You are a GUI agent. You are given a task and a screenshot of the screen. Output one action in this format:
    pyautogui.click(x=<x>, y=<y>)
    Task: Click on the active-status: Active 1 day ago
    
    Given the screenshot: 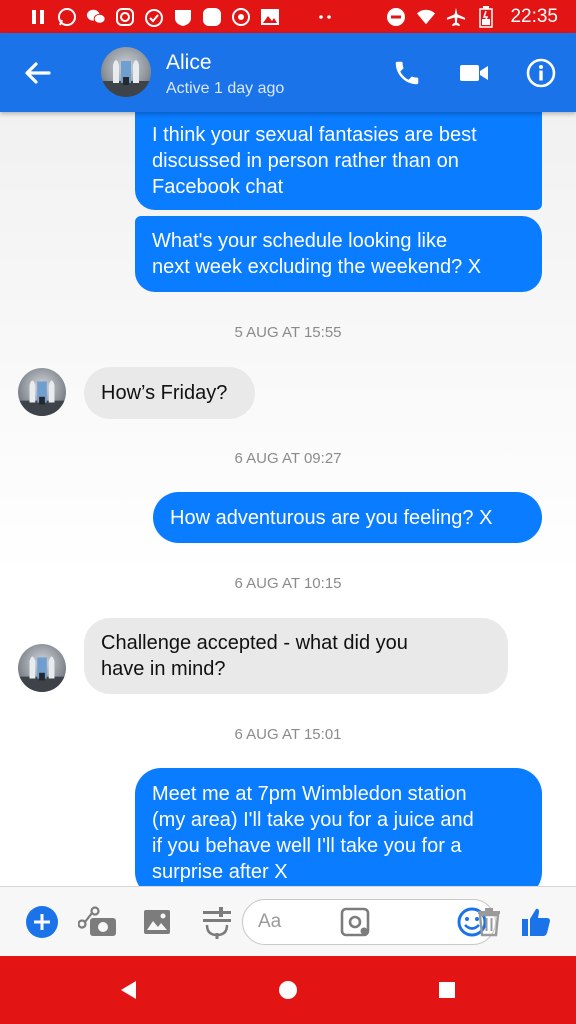 What is the action you would take?
    pyautogui.click(x=225, y=88)
    